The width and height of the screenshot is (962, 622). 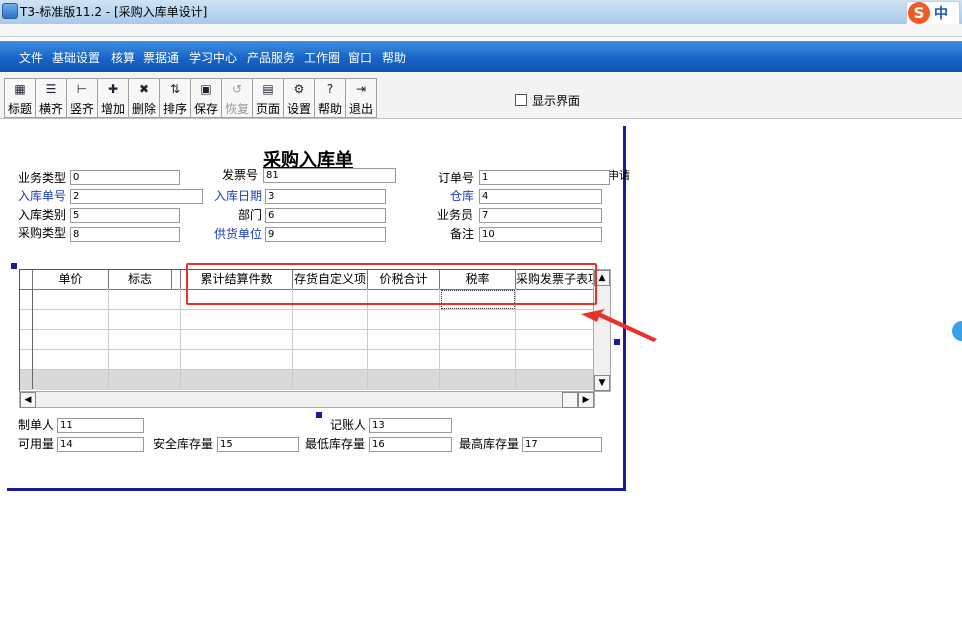 What do you see at coordinates (329, 175) in the screenshot?
I see `invoice-number-field: 81` at bounding box center [329, 175].